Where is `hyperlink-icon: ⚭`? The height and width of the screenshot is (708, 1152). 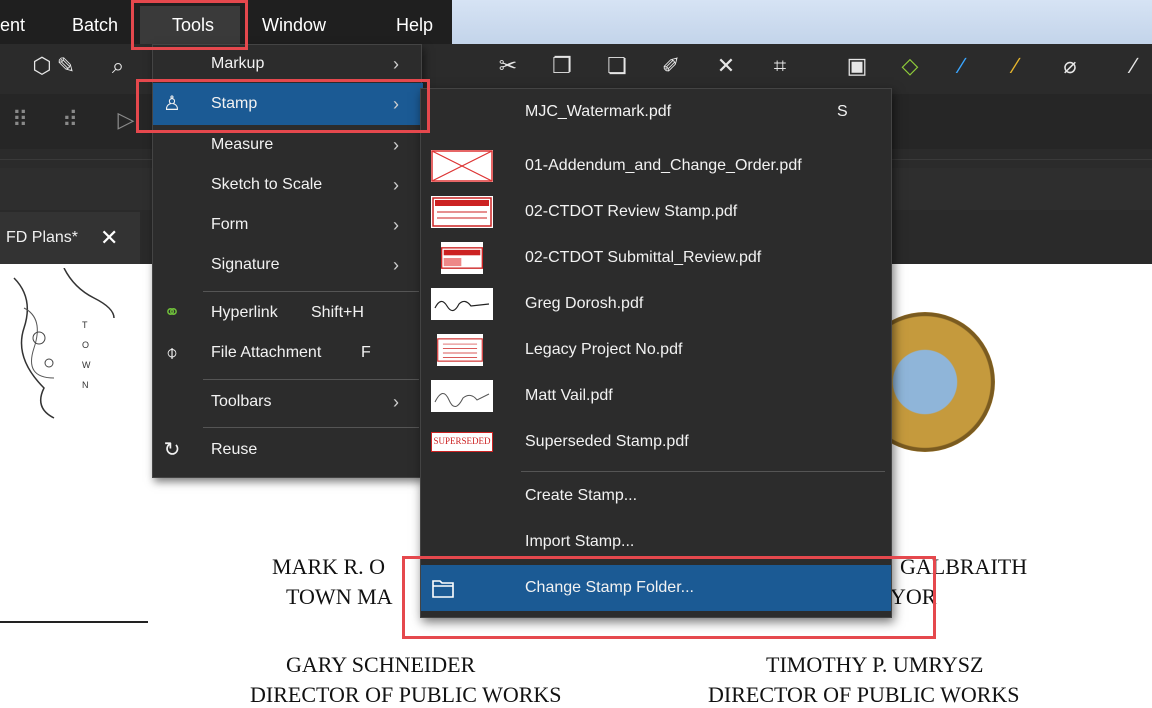 hyperlink-icon: ⚭ is located at coordinates (172, 313).